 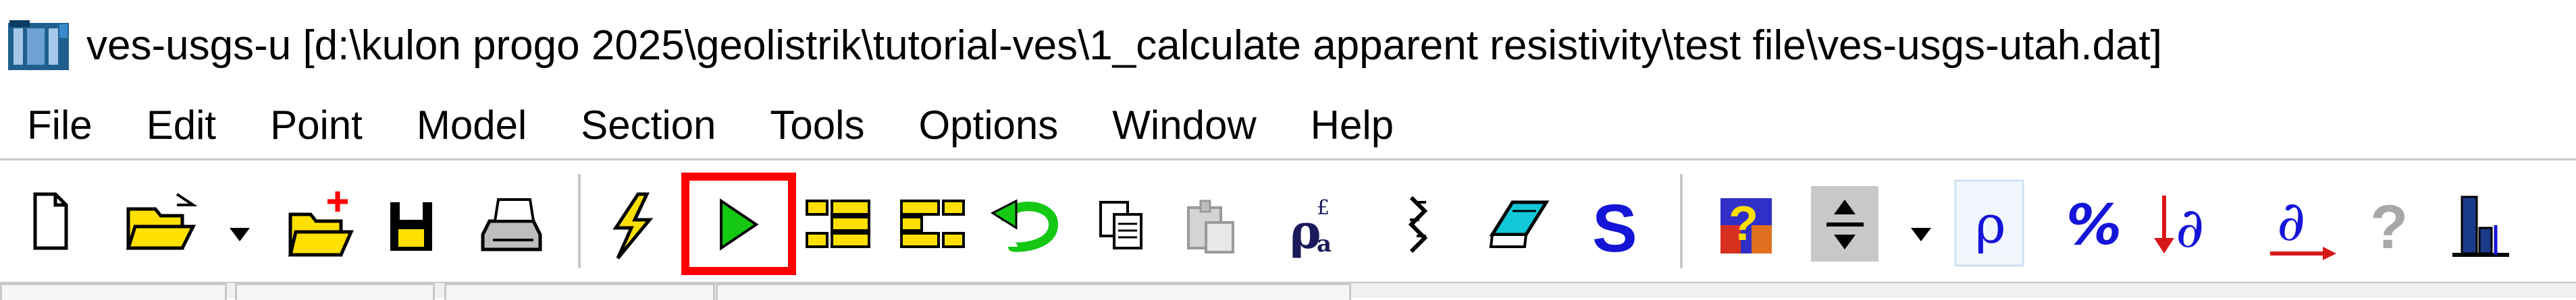 What do you see at coordinates (60, 125) in the screenshot?
I see `menu-file: File` at bounding box center [60, 125].